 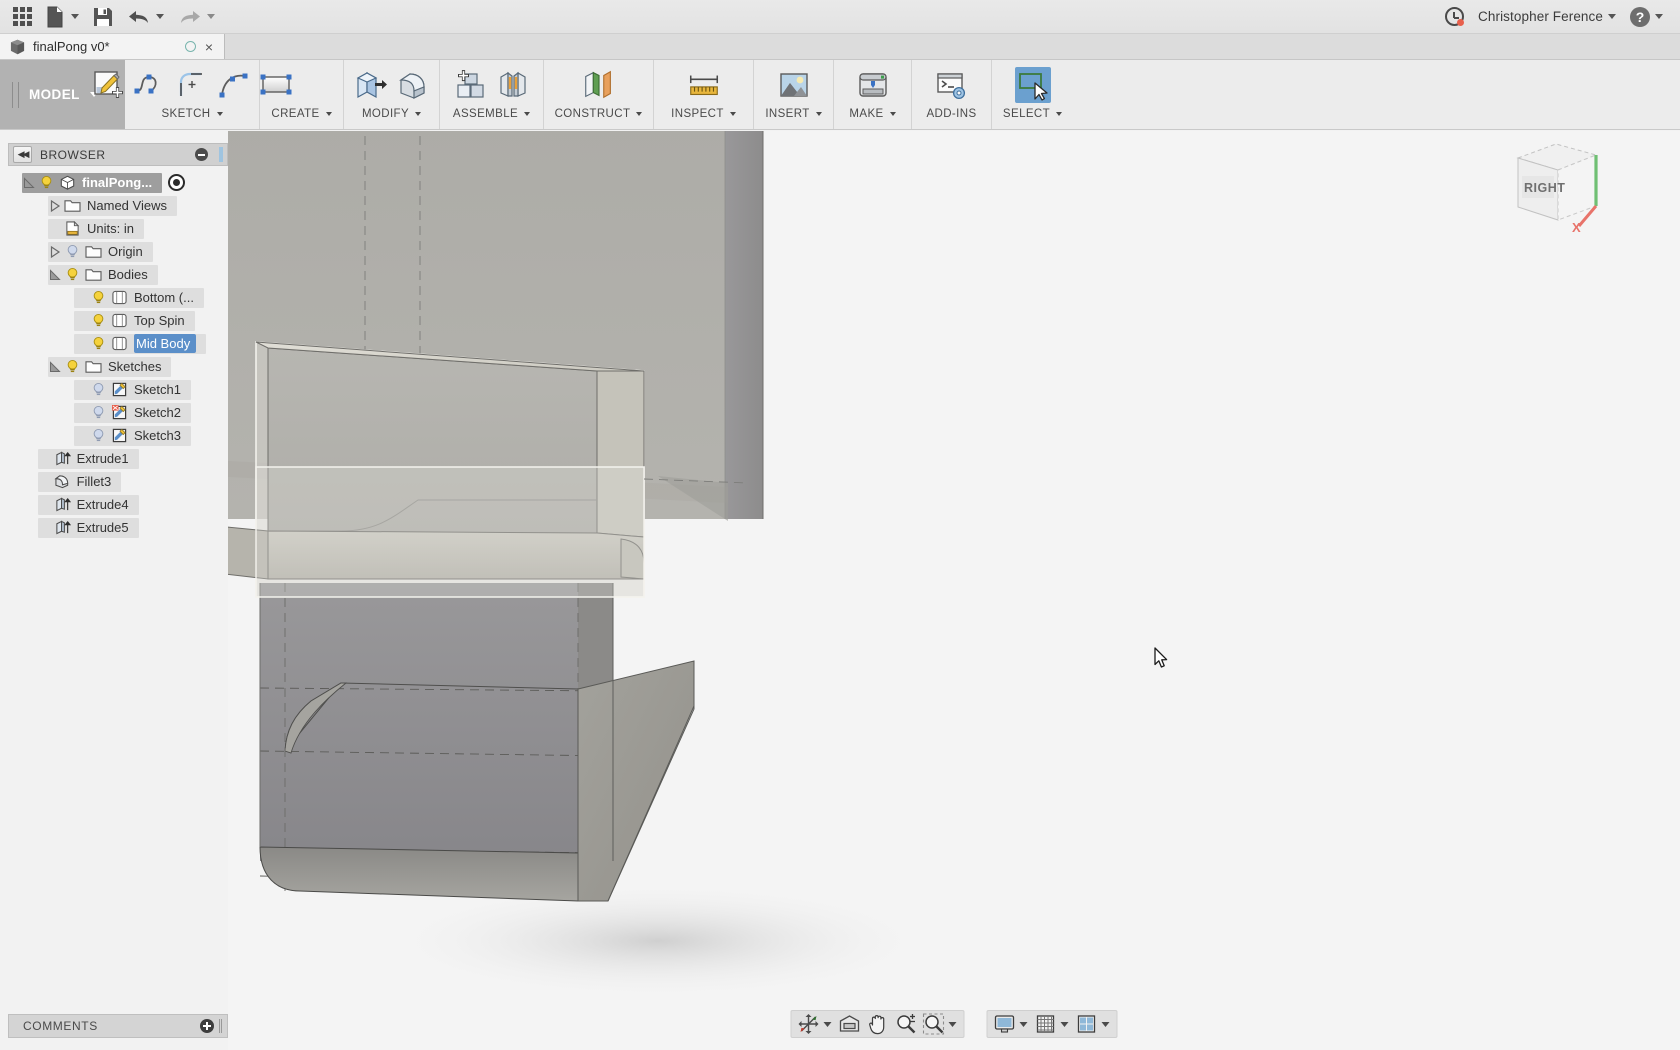 I want to click on tree-item-sketches: Sketches, so click(x=118, y=366).